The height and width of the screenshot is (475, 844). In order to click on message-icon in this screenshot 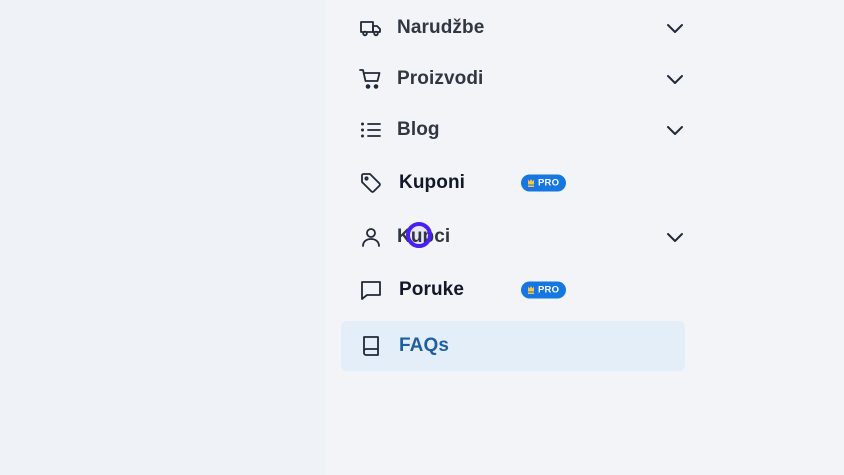, I will do `click(371, 290)`.